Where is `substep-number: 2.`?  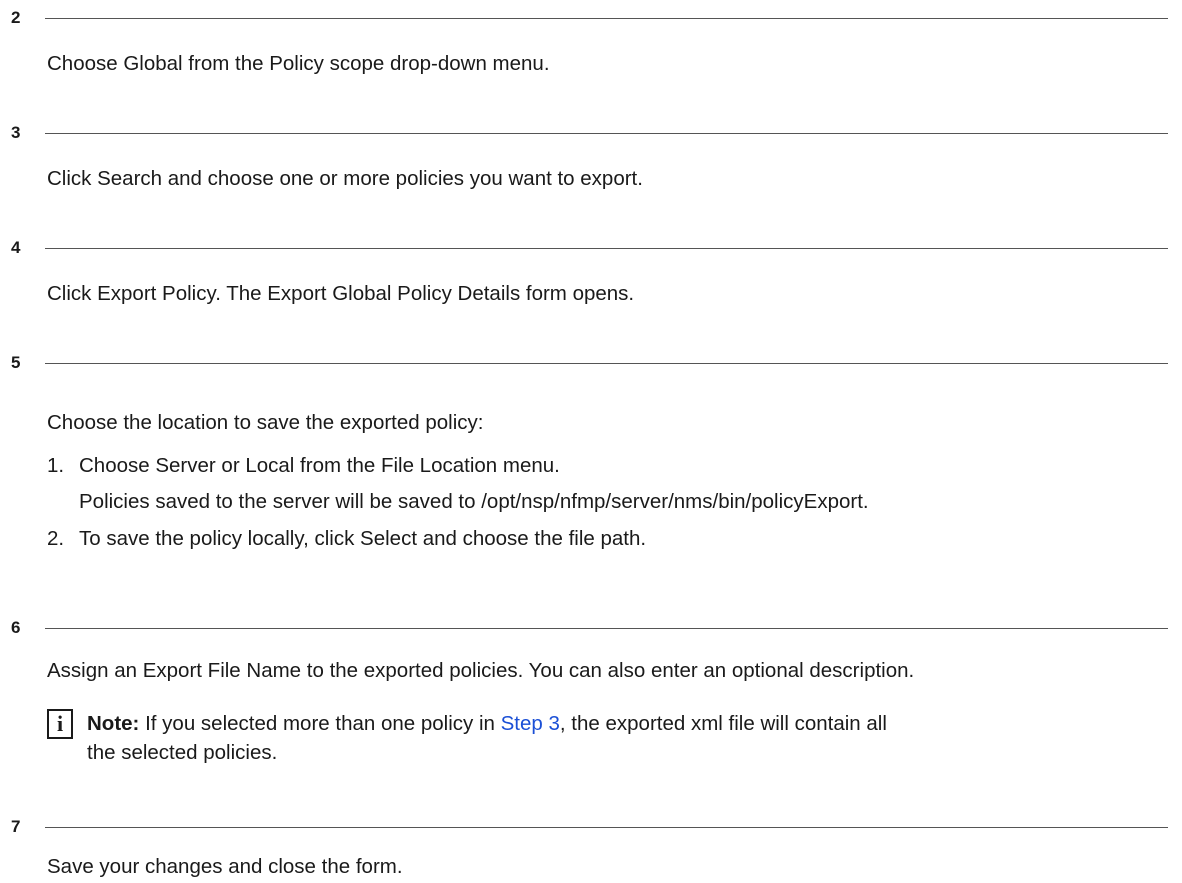
substep-number: 2. is located at coordinates (56, 538).